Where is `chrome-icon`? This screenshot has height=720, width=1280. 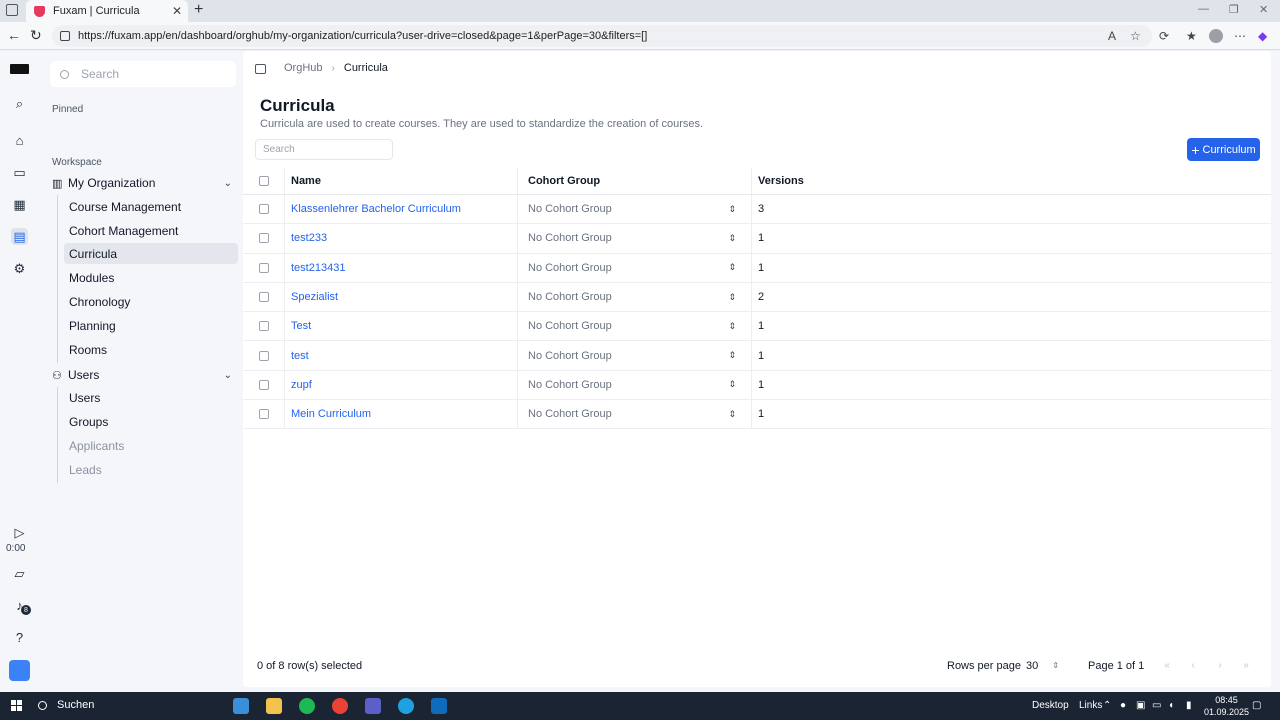 chrome-icon is located at coordinates (340, 706).